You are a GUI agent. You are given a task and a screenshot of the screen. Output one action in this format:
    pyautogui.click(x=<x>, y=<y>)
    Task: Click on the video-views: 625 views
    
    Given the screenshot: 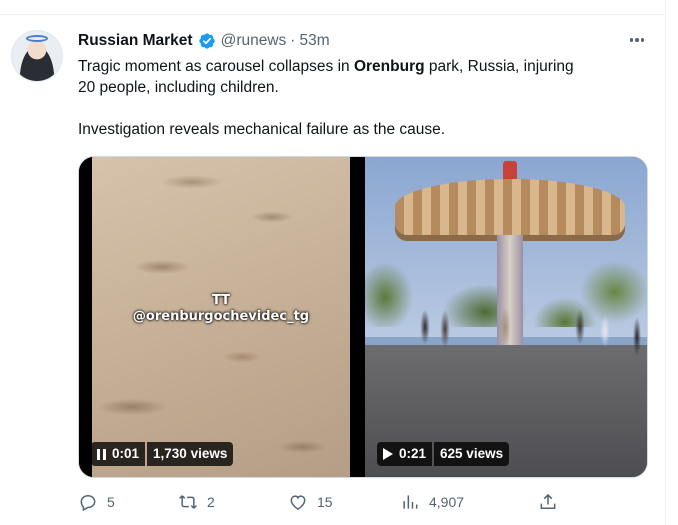 What is the action you would take?
    pyautogui.click(x=472, y=453)
    